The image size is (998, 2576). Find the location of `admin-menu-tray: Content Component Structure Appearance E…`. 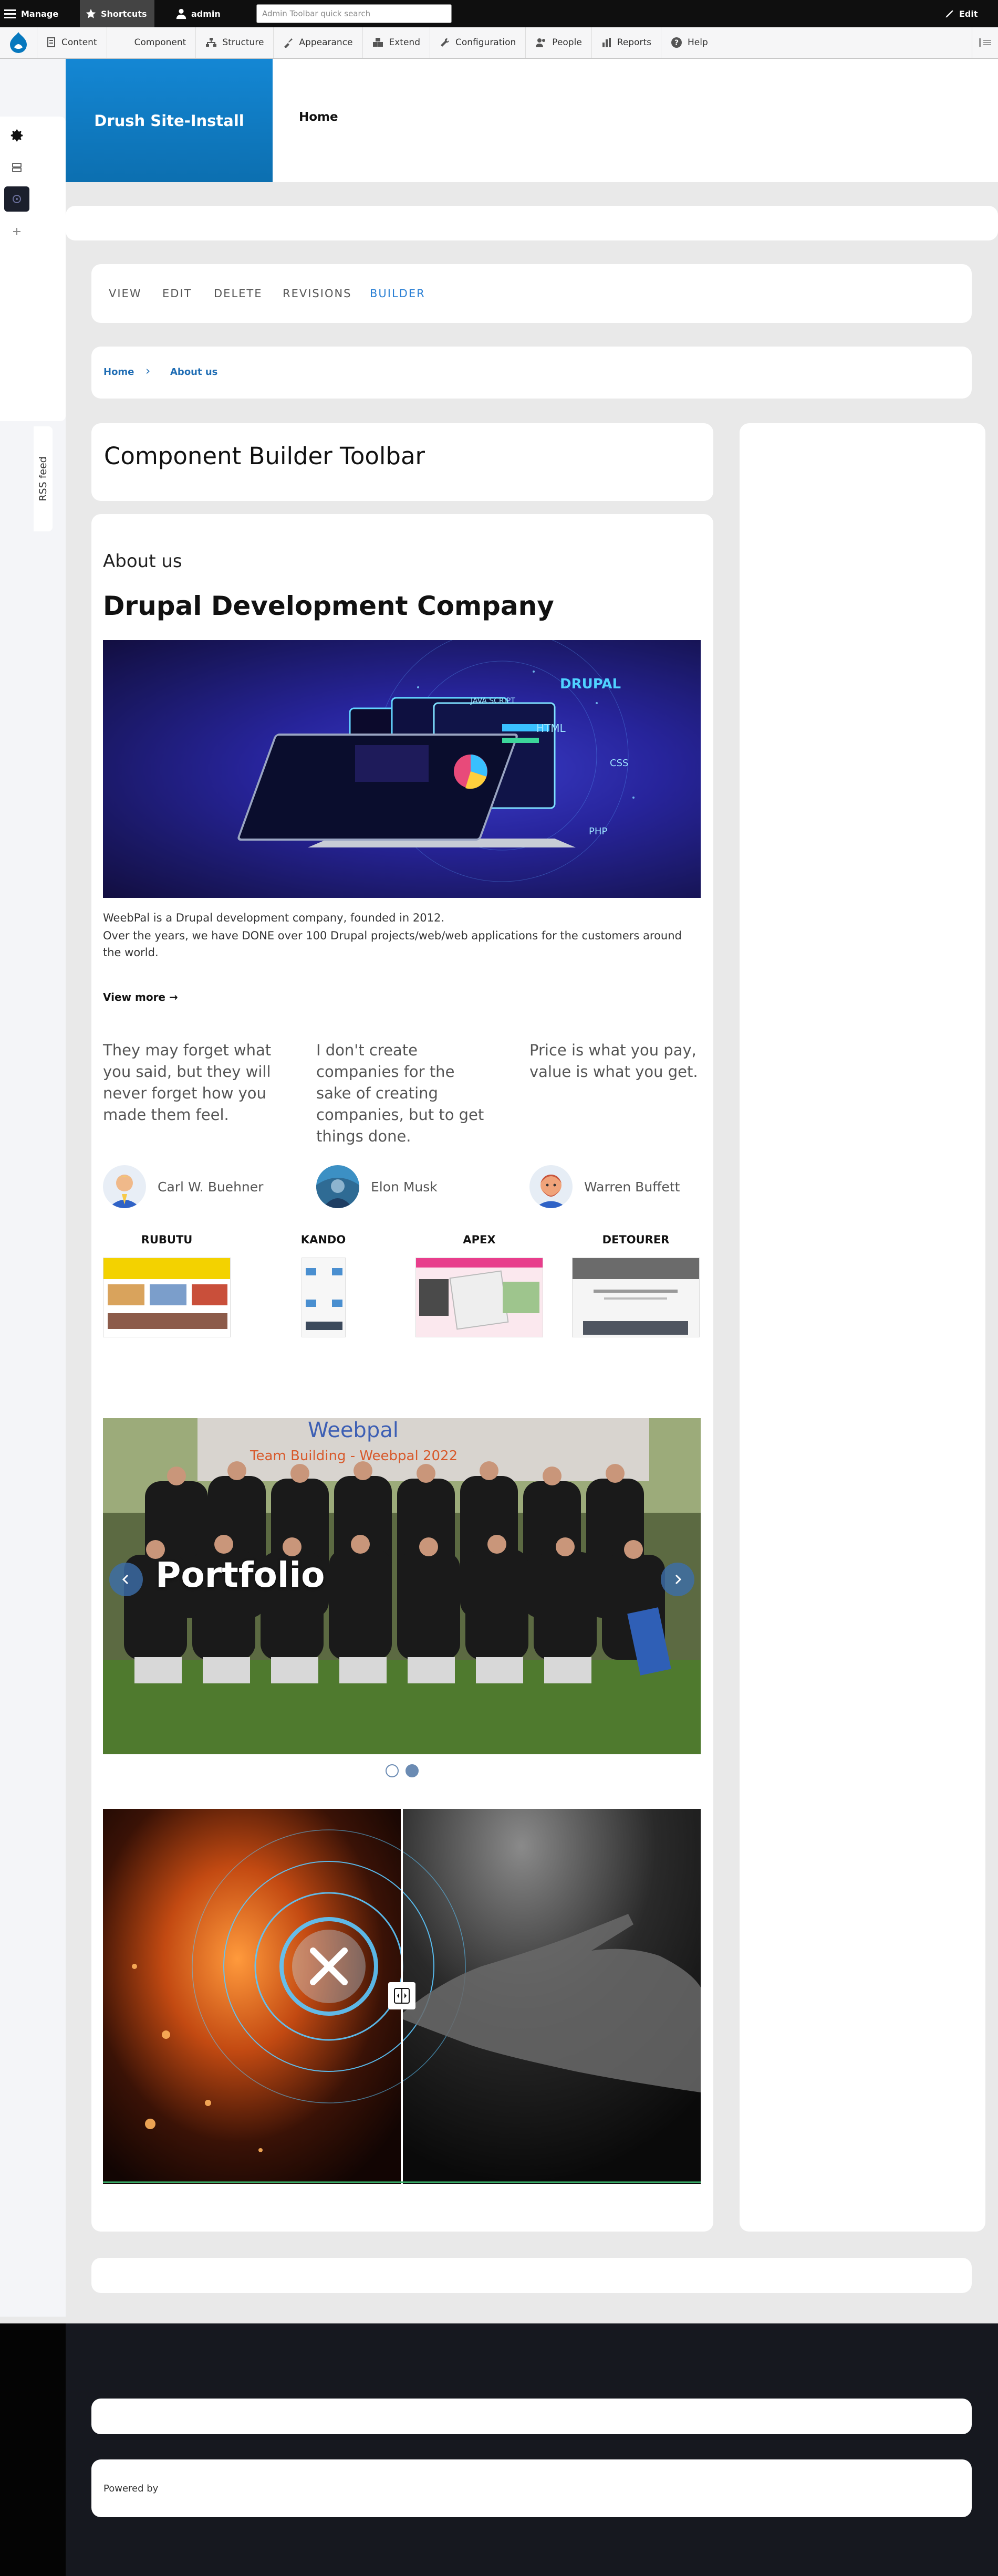

admin-menu-tray: Content Component Structure Appearance E… is located at coordinates (499, 43).